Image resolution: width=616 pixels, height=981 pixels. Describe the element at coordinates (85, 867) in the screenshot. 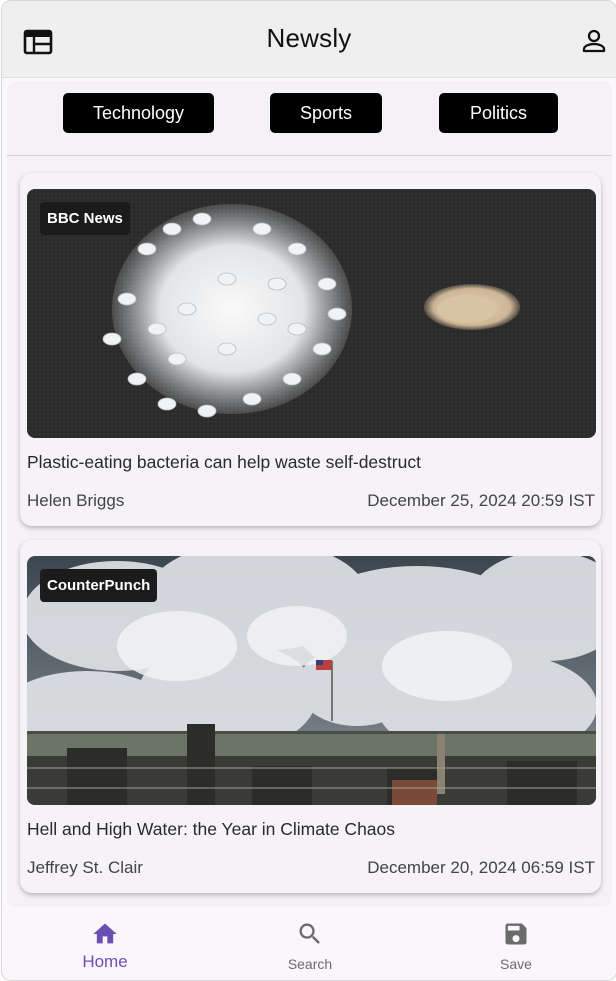

I see `article-author: Jeffrey St. Clair` at that location.